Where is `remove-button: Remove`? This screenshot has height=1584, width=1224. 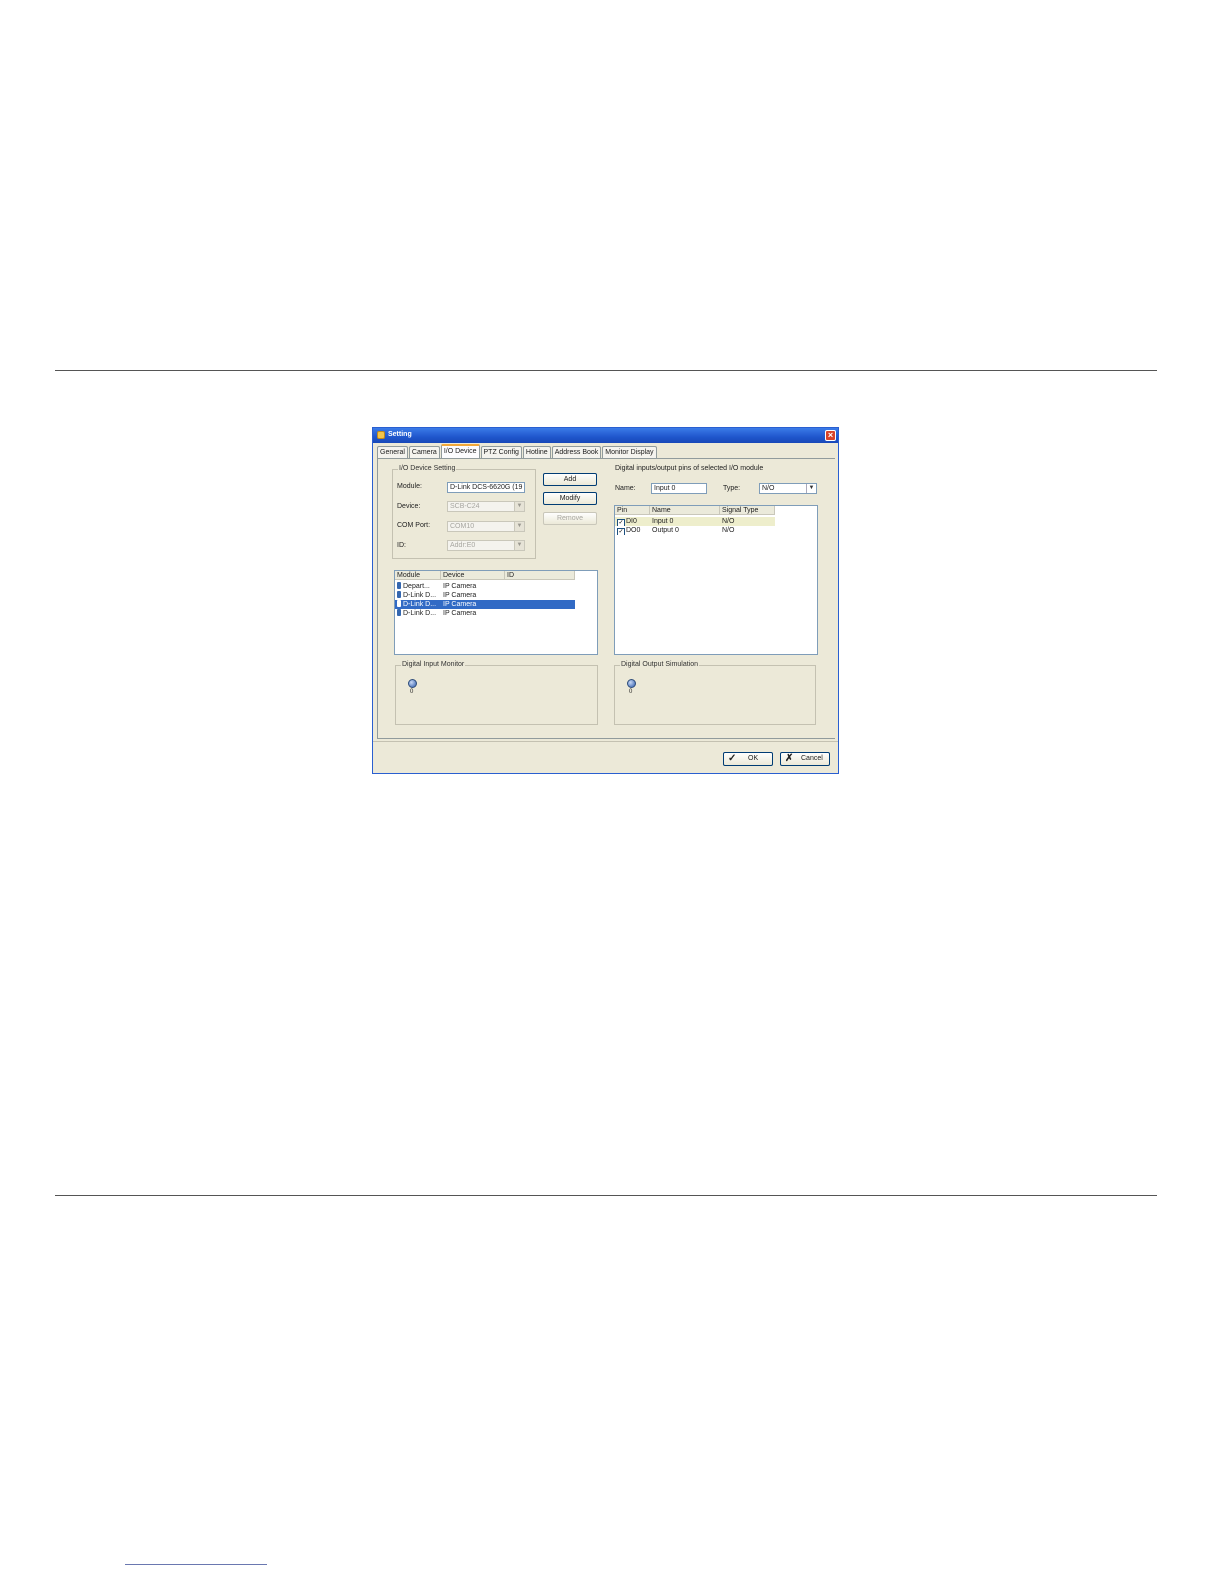 remove-button: Remove is located at coordinates (570, 518).